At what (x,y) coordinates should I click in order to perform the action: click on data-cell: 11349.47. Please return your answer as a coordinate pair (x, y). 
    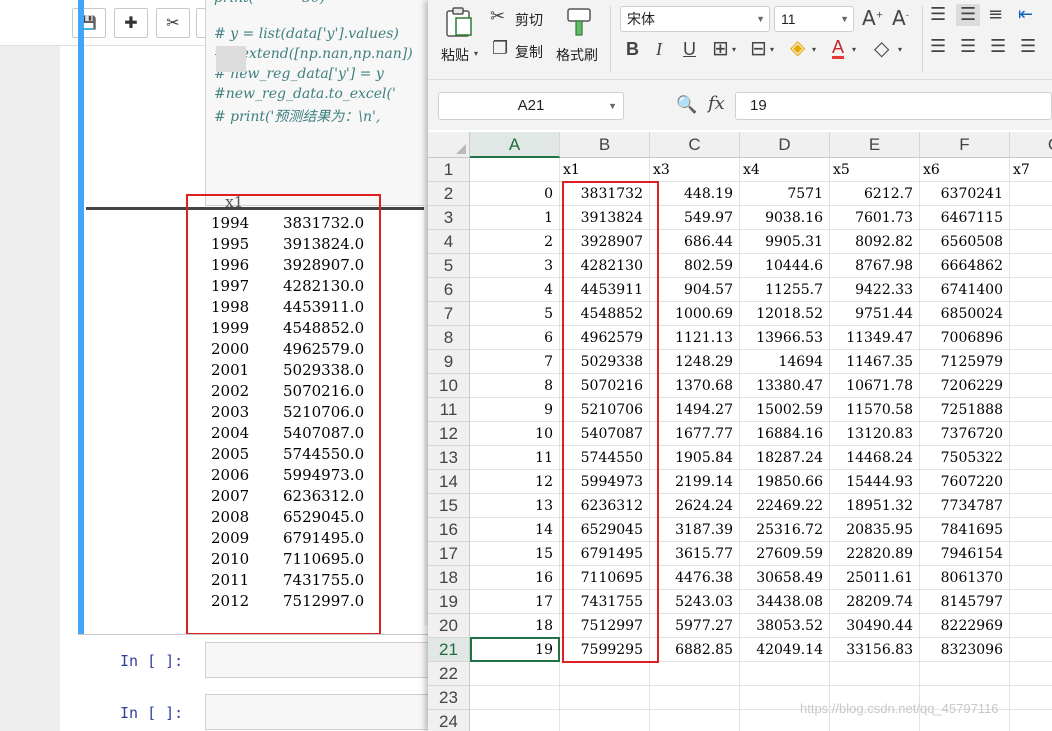
    Looking at the image, I should click on (875, 338).